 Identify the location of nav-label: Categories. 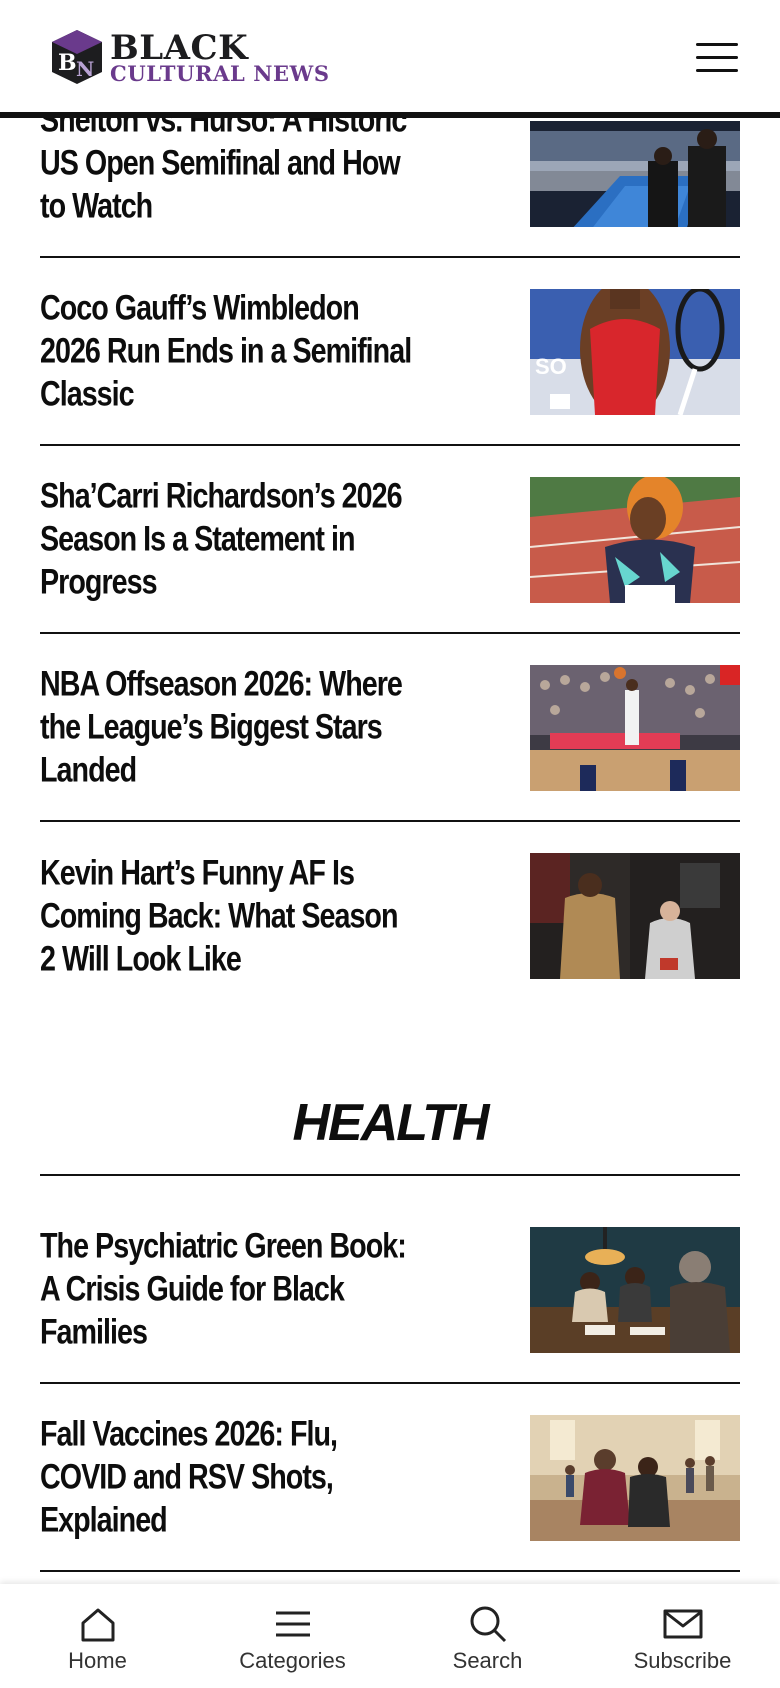
(292, 1660).